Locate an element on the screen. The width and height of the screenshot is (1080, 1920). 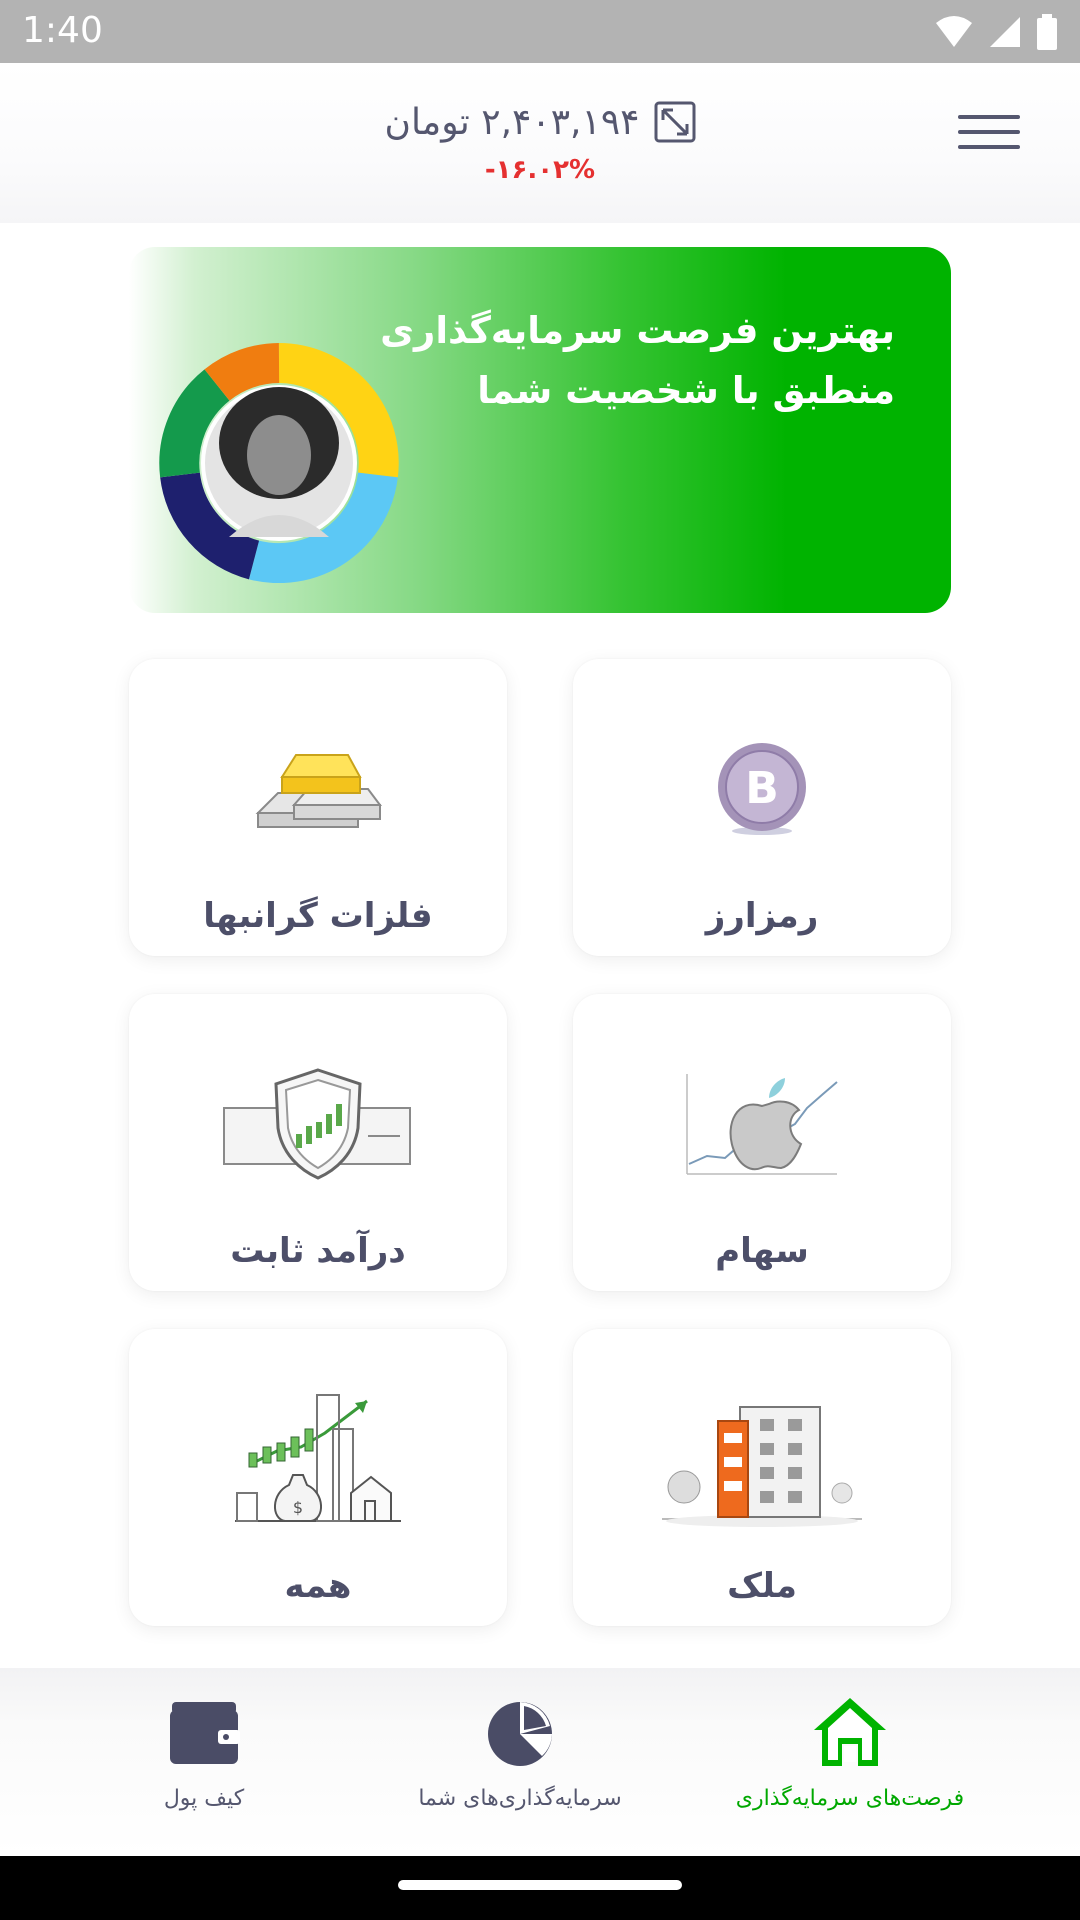
category-card-precious-metals: فلزات گرانبها is located at coordinates (318, 807).